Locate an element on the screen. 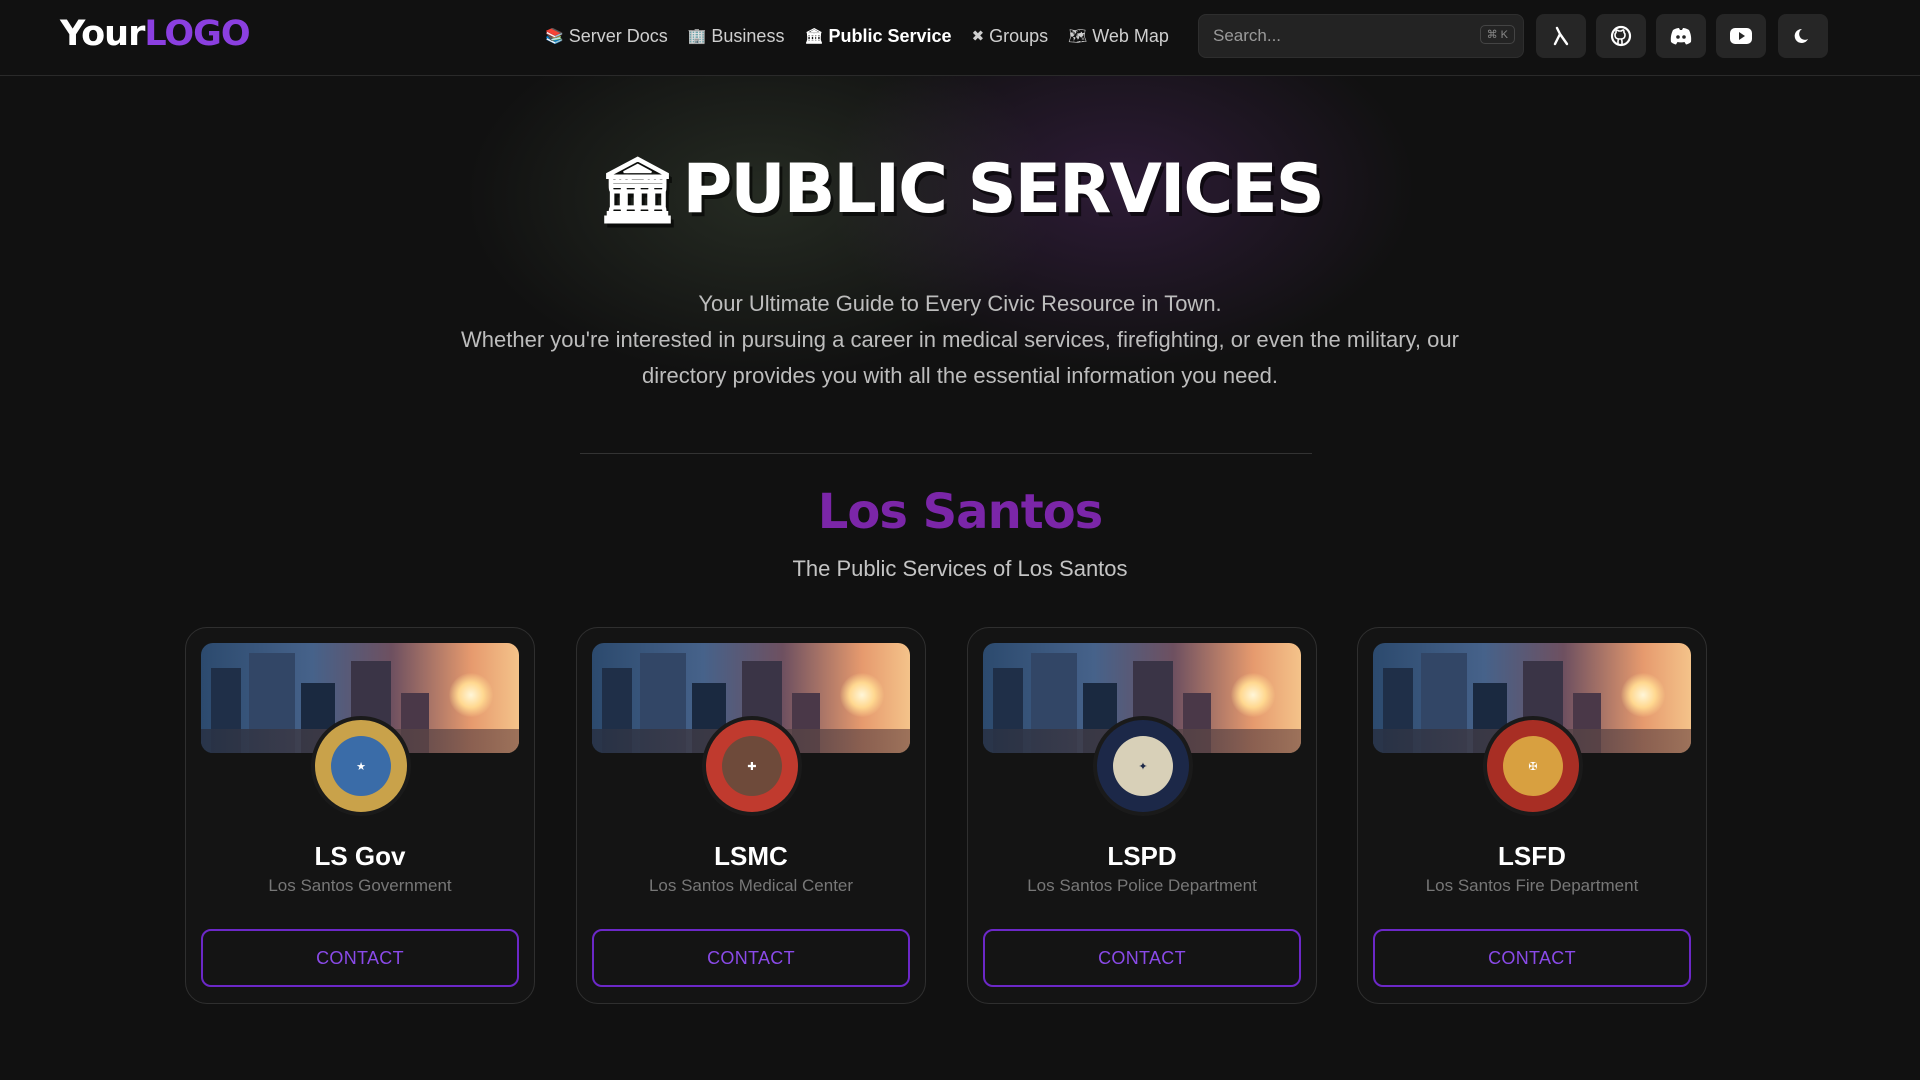 Image resolution: width=1920 pixels, height=1080 pixels. map-icon: 🗺 is located at coordinates (1078, 36).